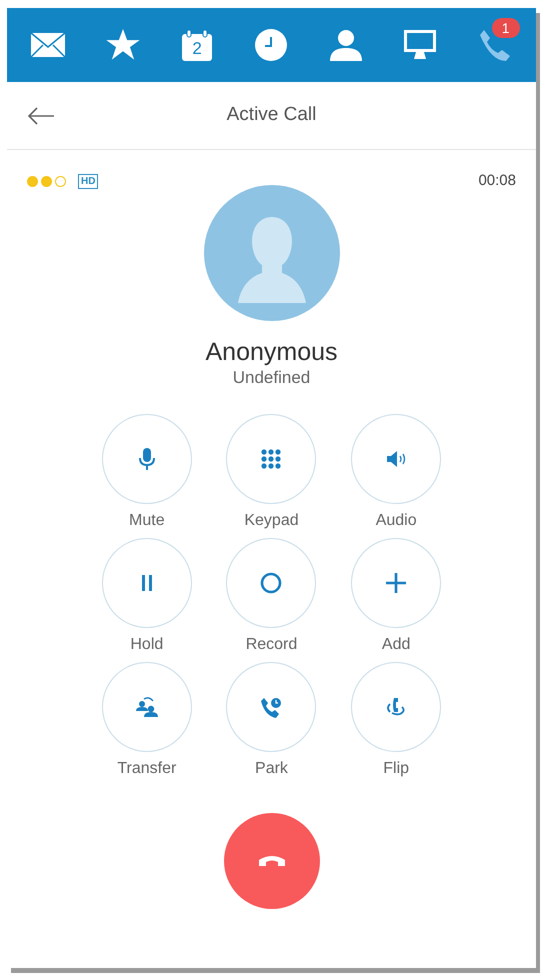  I want to click on phone-clock-icon, so click(271, 707).